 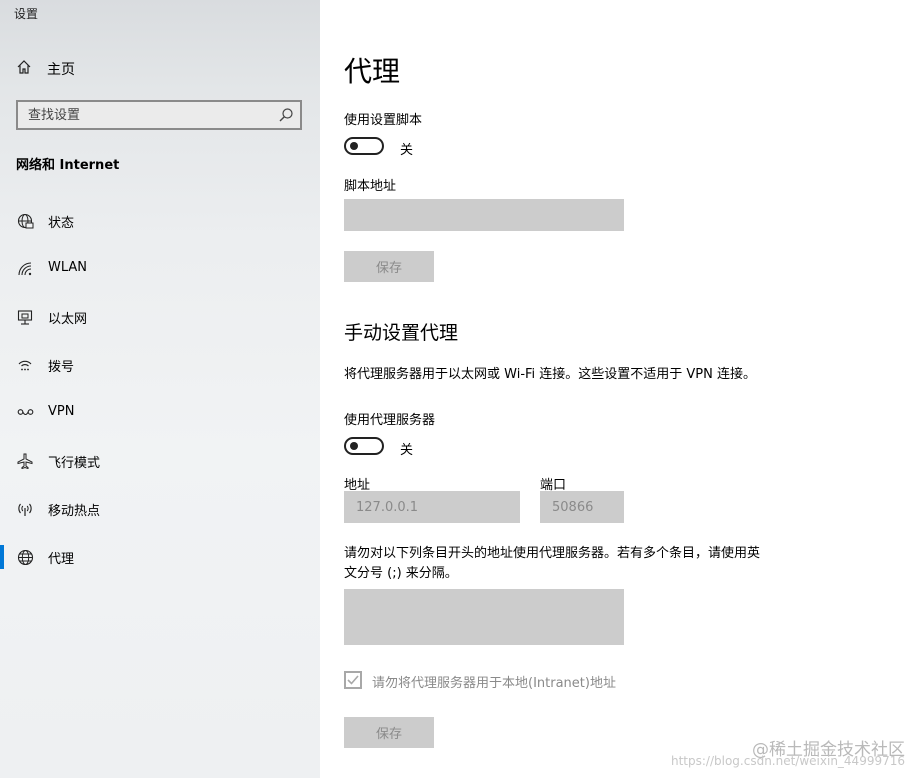 What do you see at coordinates (25, 461) in the screenshot?
I see `airplane-icon` at bounding box center [25, 461].